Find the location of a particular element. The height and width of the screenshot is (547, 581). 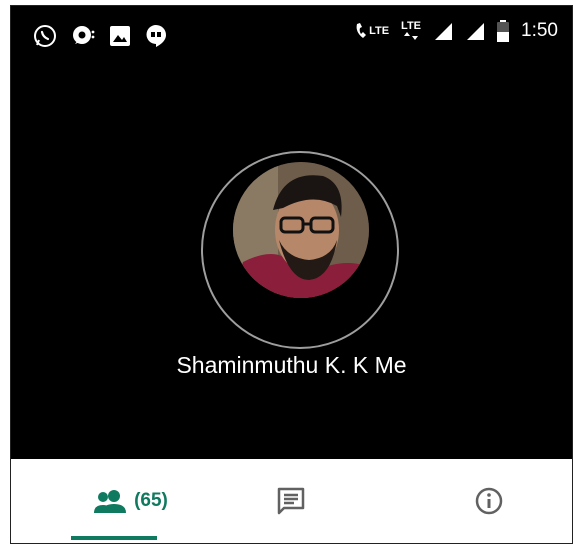

notification-icons is located at coordinates (100, 36).